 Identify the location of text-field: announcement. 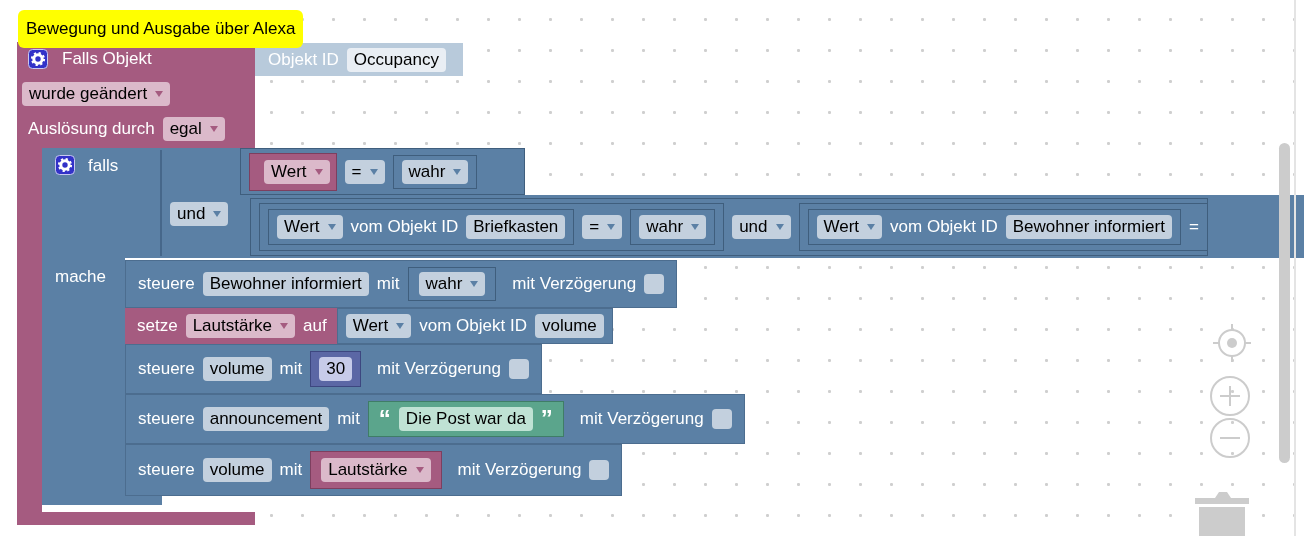
(266, 419).